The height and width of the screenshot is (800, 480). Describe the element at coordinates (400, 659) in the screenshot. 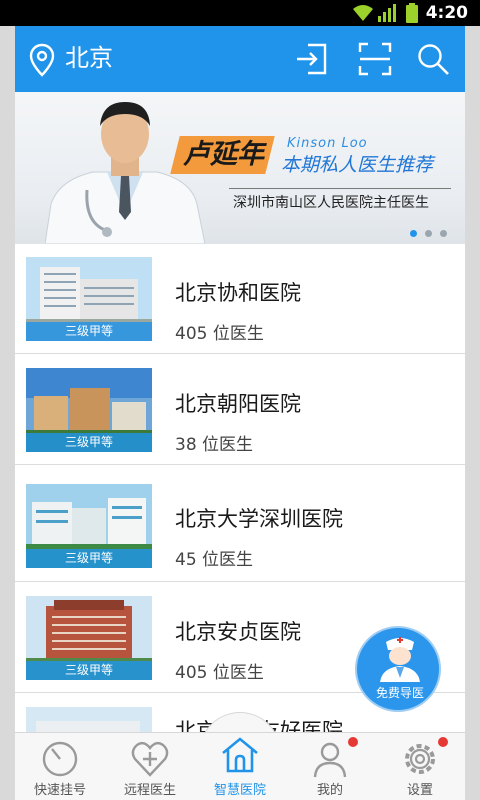

I see `nurse-icon` at that location.